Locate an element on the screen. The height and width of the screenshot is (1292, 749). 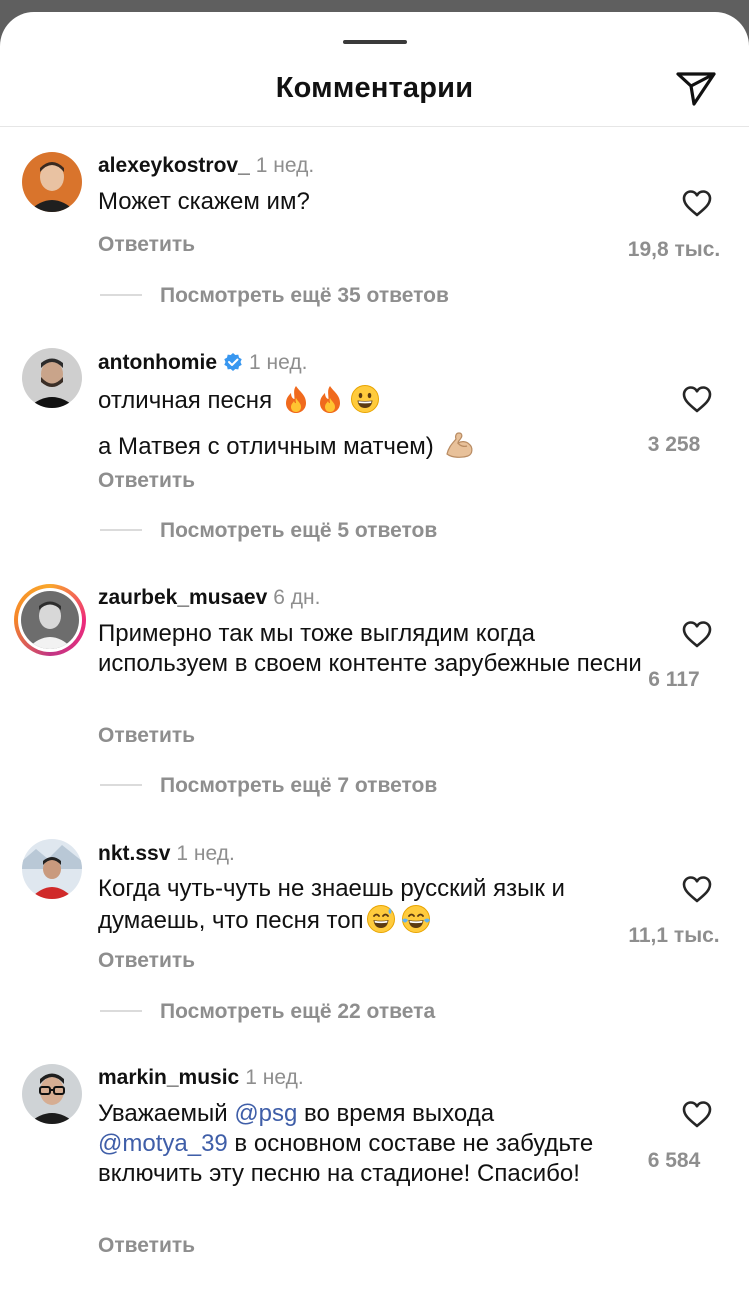
username: nkt.ssv is located at coordinates (134, 853).